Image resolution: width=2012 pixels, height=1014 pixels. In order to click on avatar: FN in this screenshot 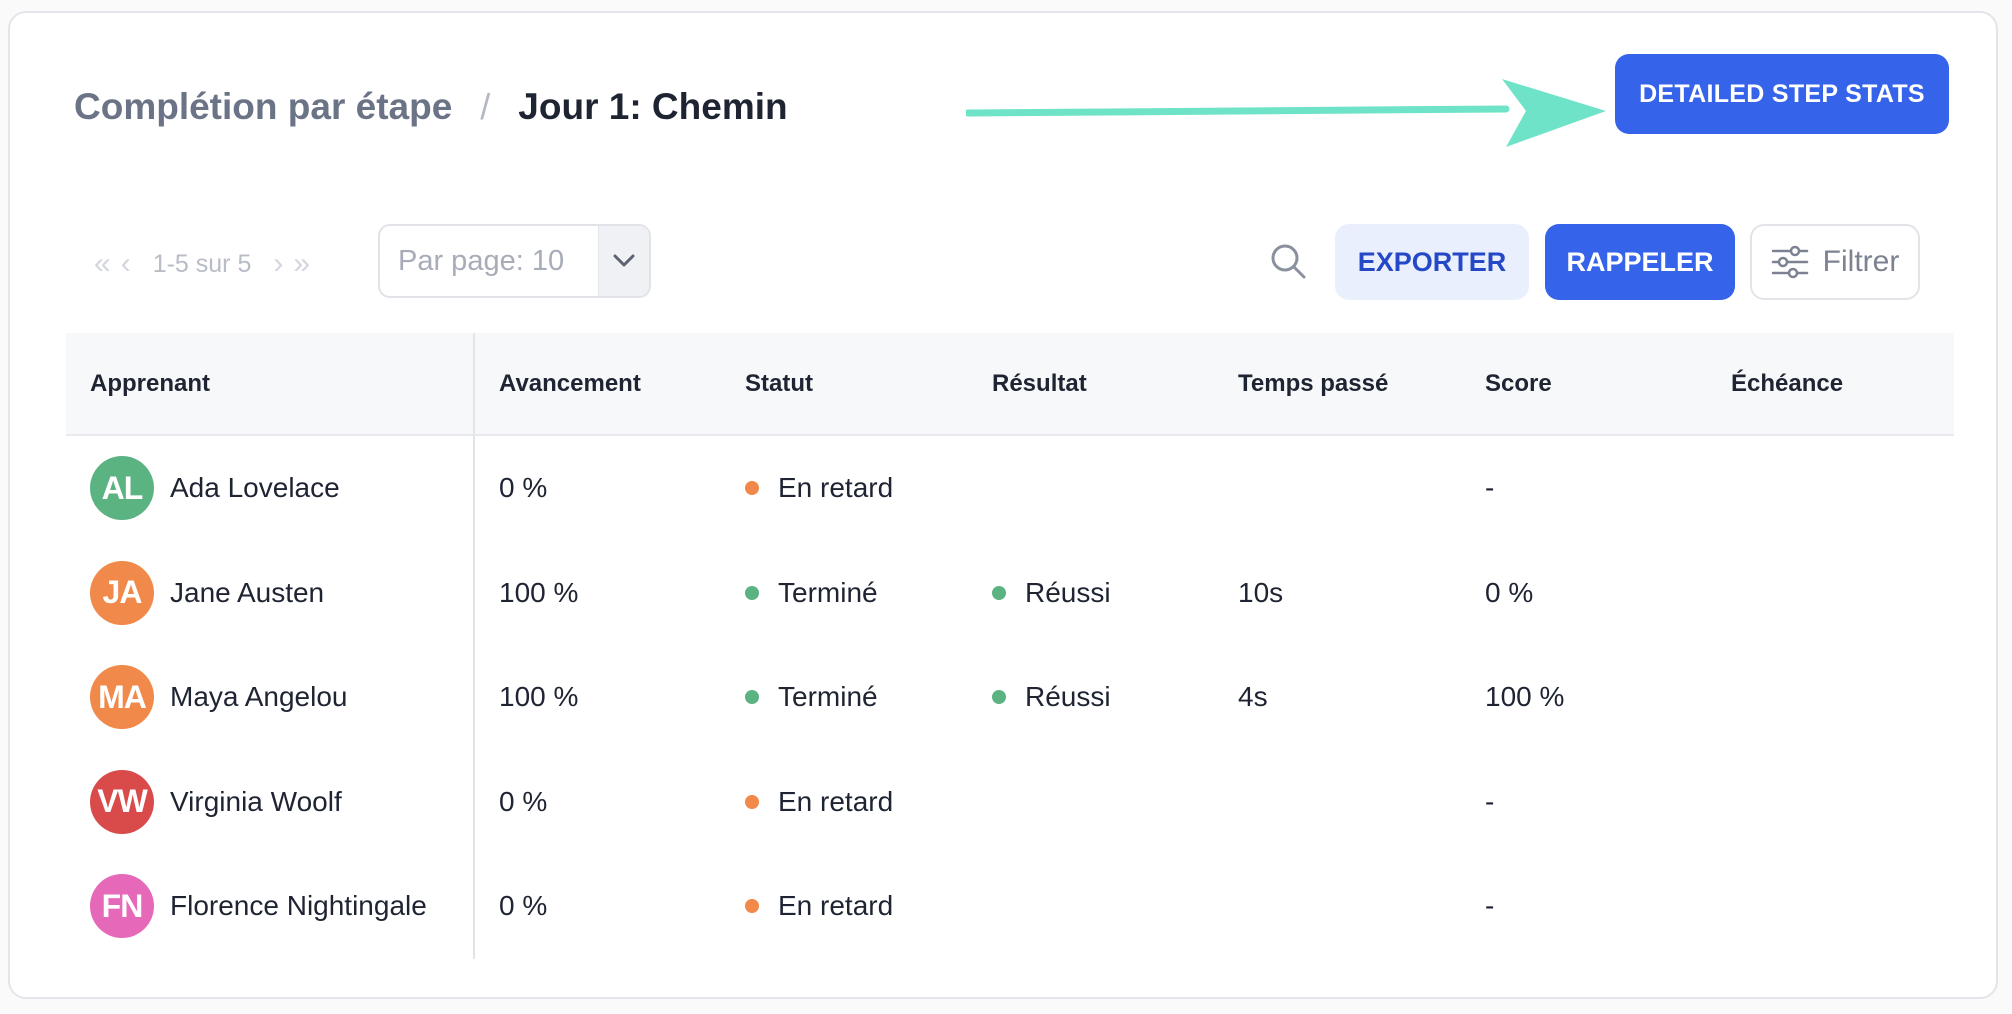, I will do `click(122, 906)`.